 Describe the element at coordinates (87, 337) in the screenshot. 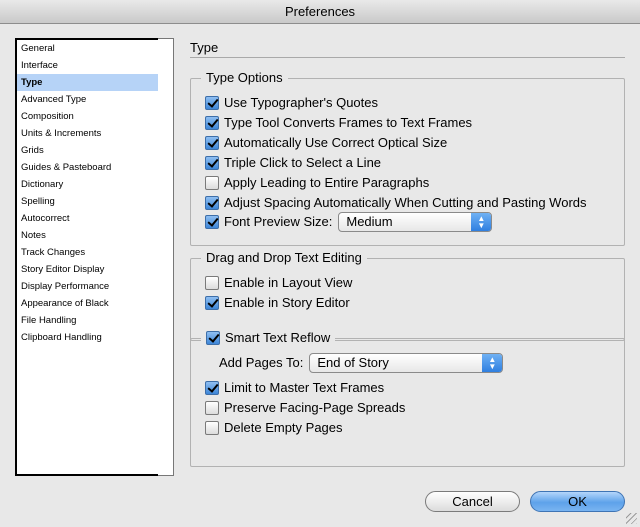

I see `sidebar-item-clipboard-handling: Clipboard Handling` at that location.